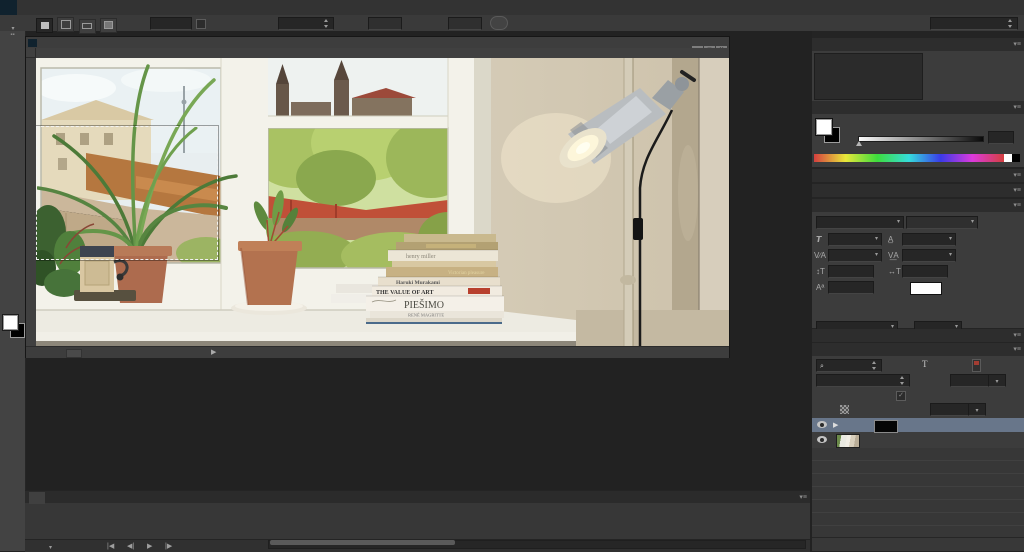 This screenshot has width=1024, height=552. Describe the element at coordinates (901, 396) in the screenshot. I see `propagate-checkbox: ✓` at that location.